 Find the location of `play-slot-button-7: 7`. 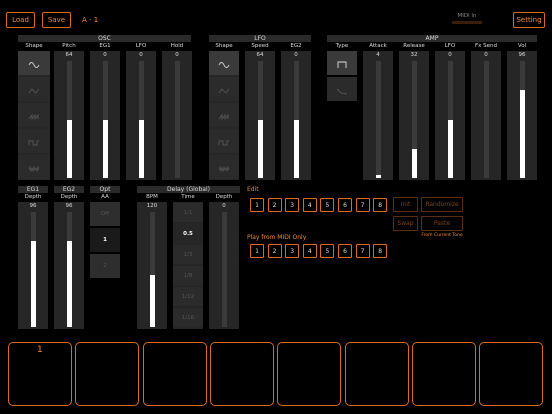

play-slot-button-7: 7 is located at coordinates (362, 251).